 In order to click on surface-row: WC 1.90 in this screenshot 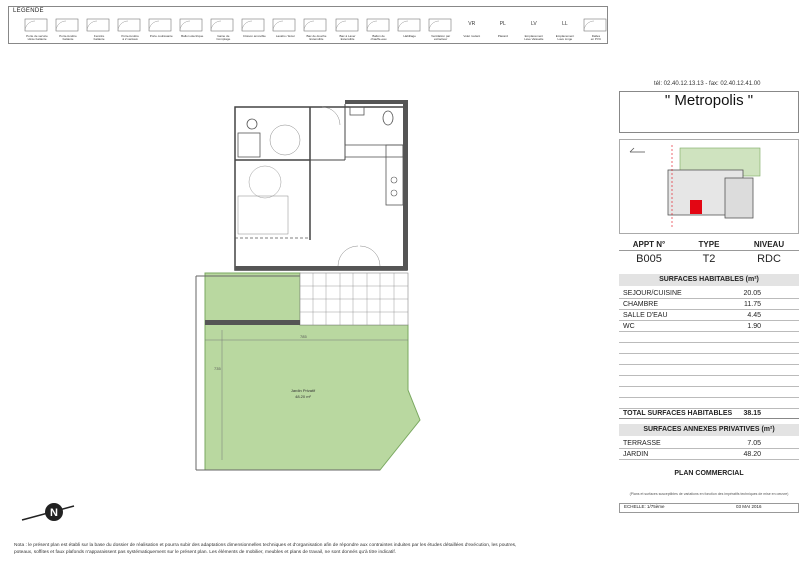, I will do `click(709, 326)`.